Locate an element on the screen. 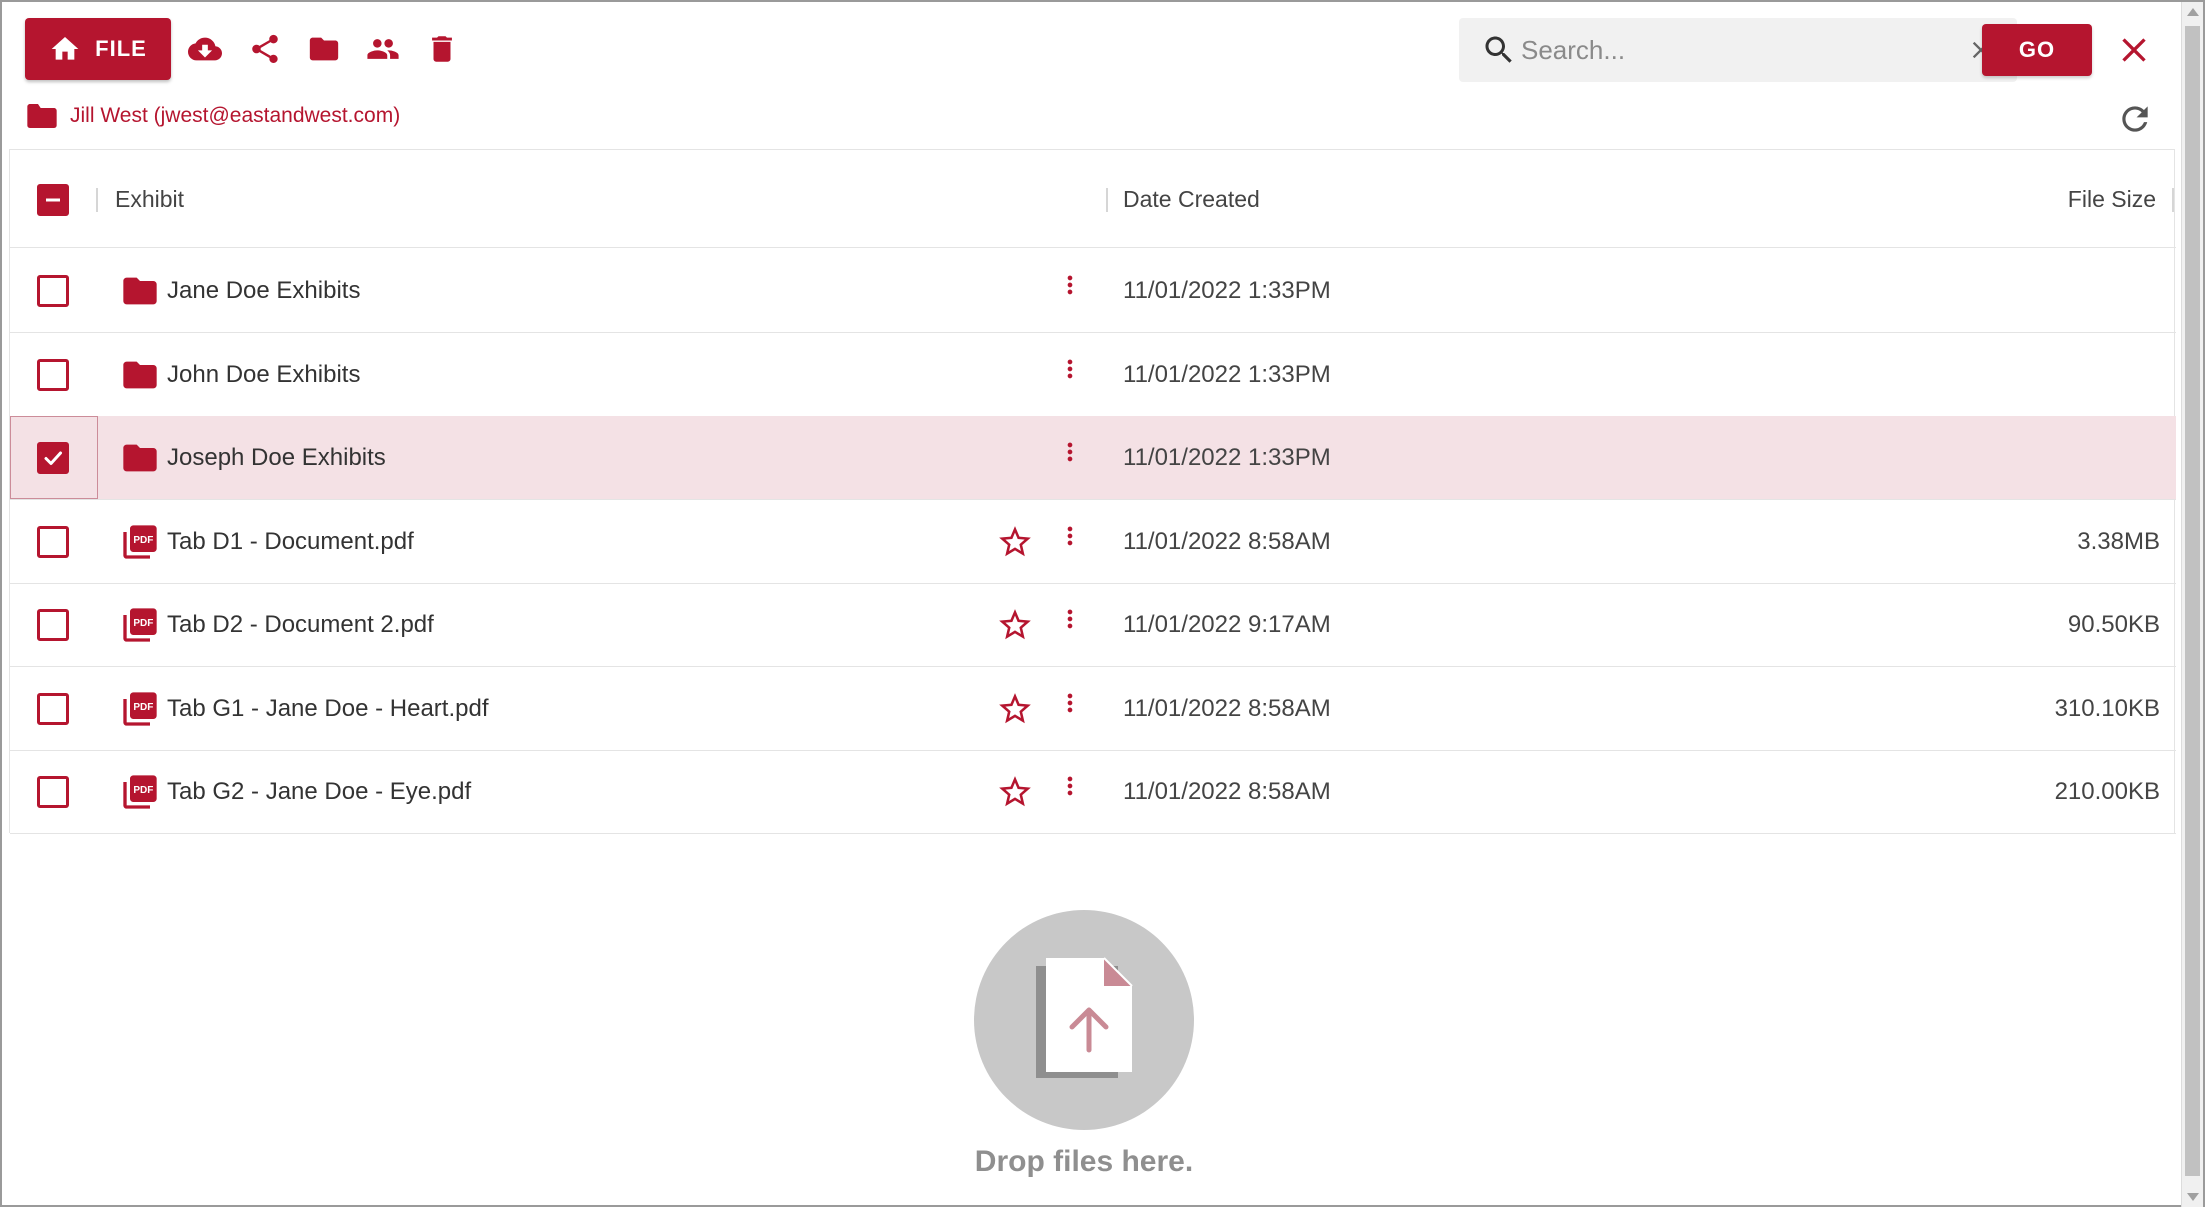  row-size: 3.38MB is located at coordinates (2118, 541).